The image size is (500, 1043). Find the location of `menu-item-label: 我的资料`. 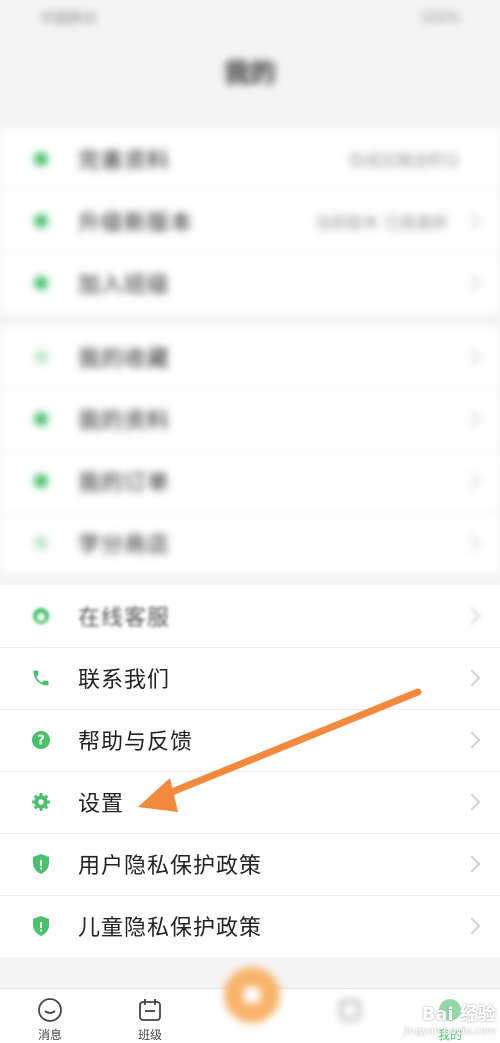

menu-item-label: 我的资料 is located at coordinates (124, 421).